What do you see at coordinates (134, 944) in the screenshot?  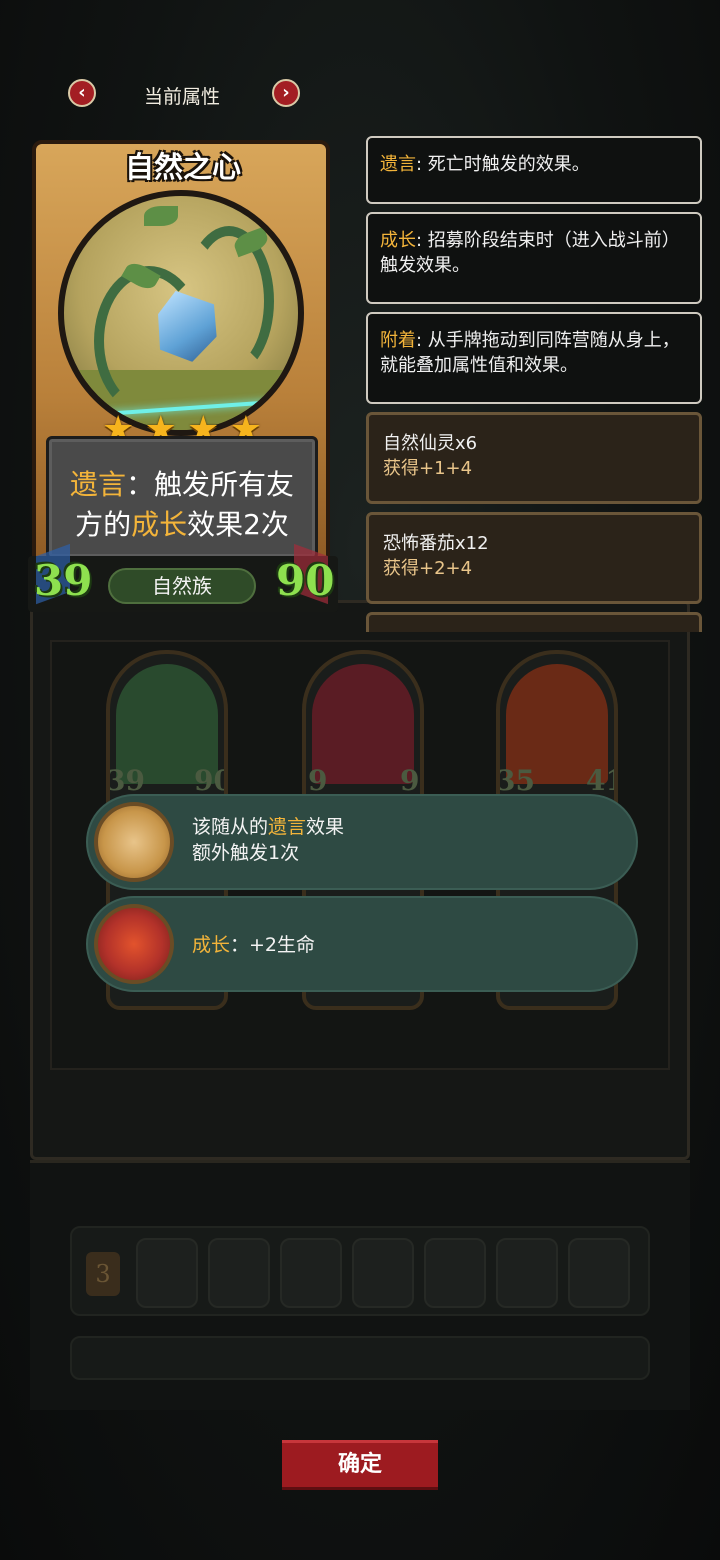 I see `red-skull-badge-icon` at bounding box center [134, 944].